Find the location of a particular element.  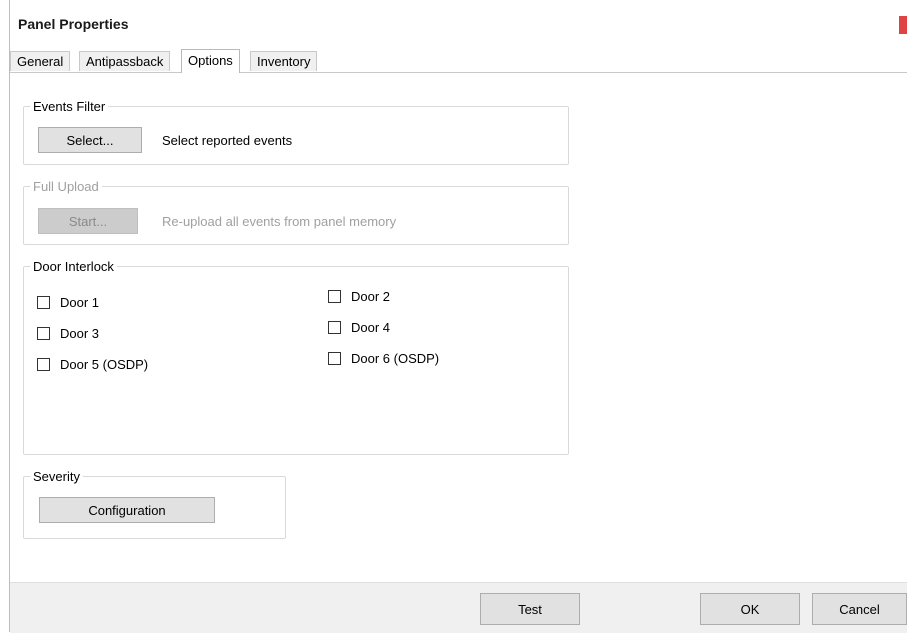

tab-strip: General Antipassback Options Inventory is located at coordinates (458, 61).